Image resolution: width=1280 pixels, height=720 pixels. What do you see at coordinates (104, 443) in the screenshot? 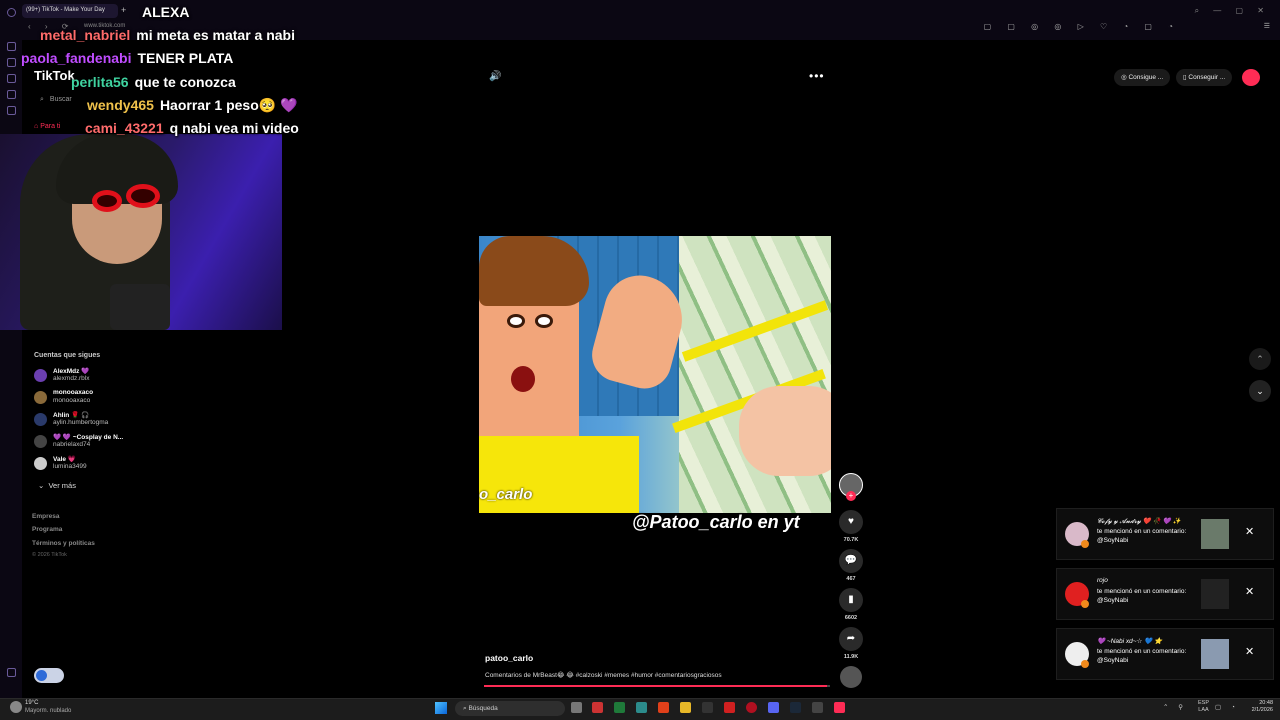
I see `following-item: 💜 💜 ~Cosplay de N... nabrielaxd74` at bounding box center [104, 443].